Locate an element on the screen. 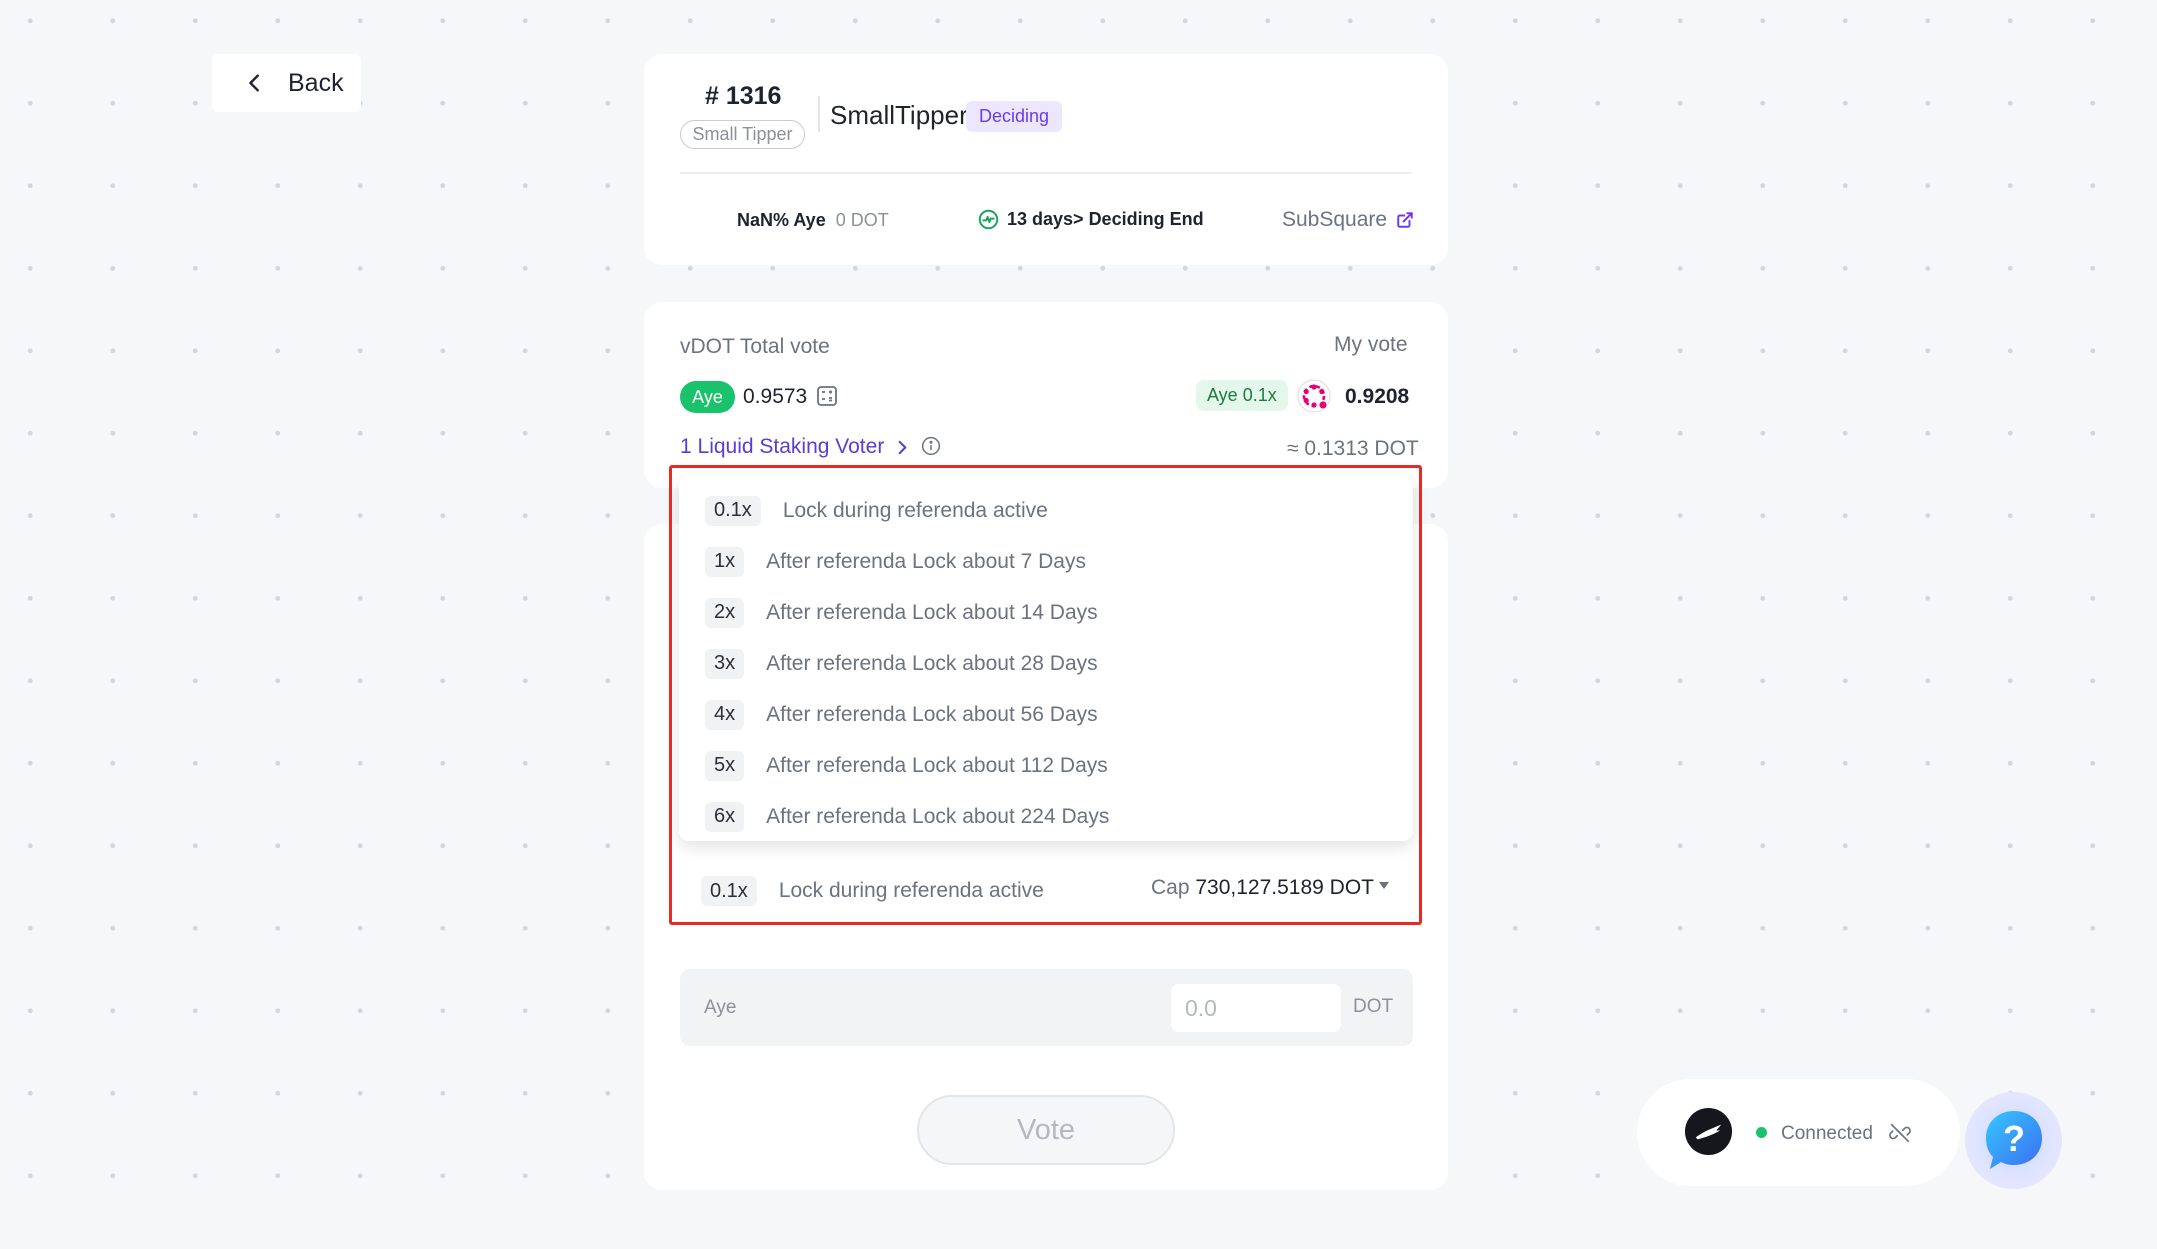  conviction-label: After referenda Lock about 224 Days is located at coordinates (938, 816).